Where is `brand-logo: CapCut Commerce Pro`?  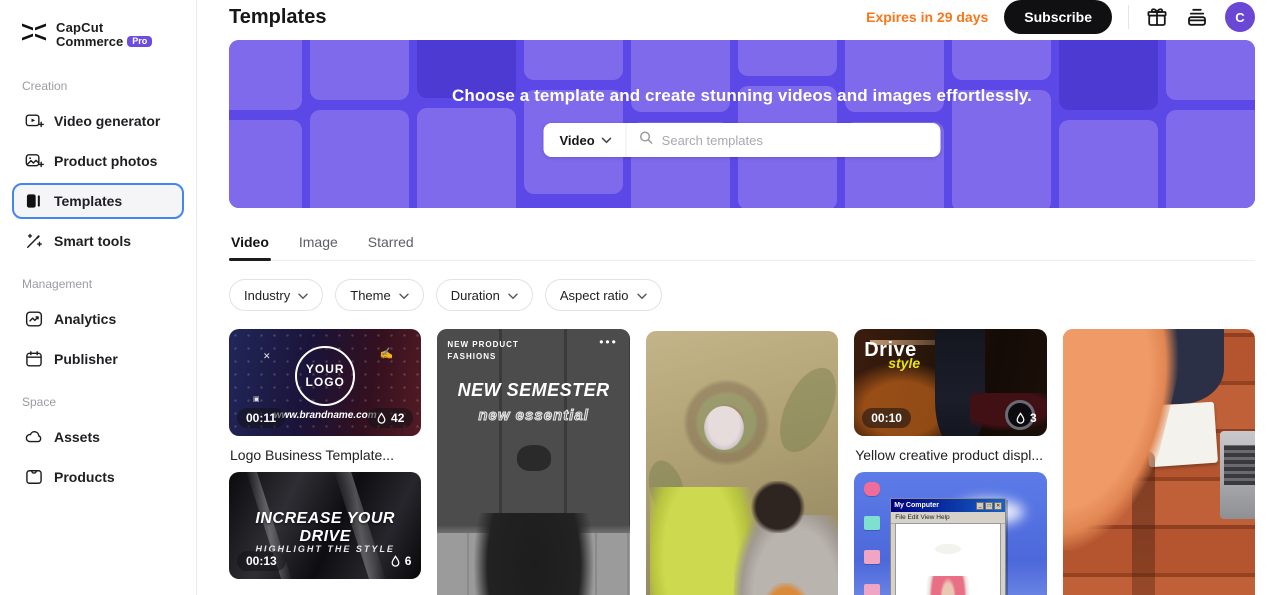 brand-logo: CapCut Commerce Pro is located at coordinates (98, 32).